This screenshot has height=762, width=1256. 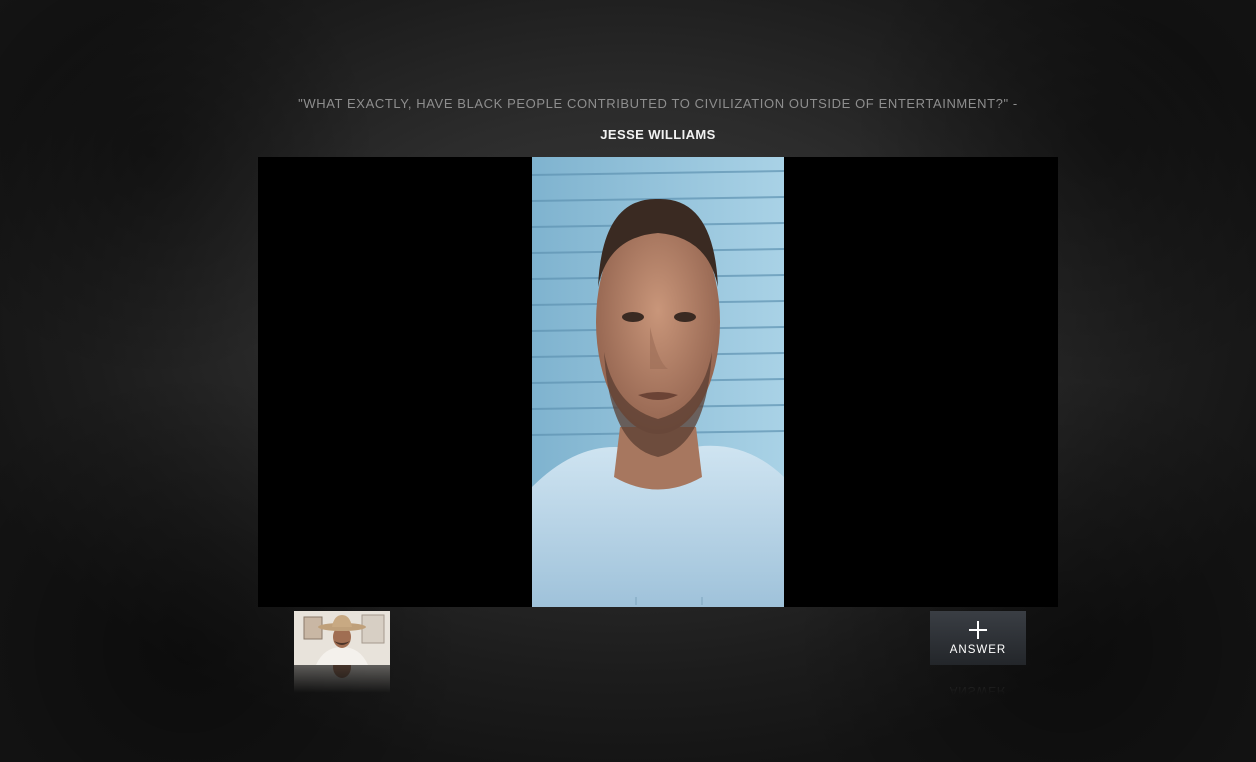 What do you see at coordinates (978, 630) in the screenshot?
I see `plus-icon` at bounding box center [978, 630].